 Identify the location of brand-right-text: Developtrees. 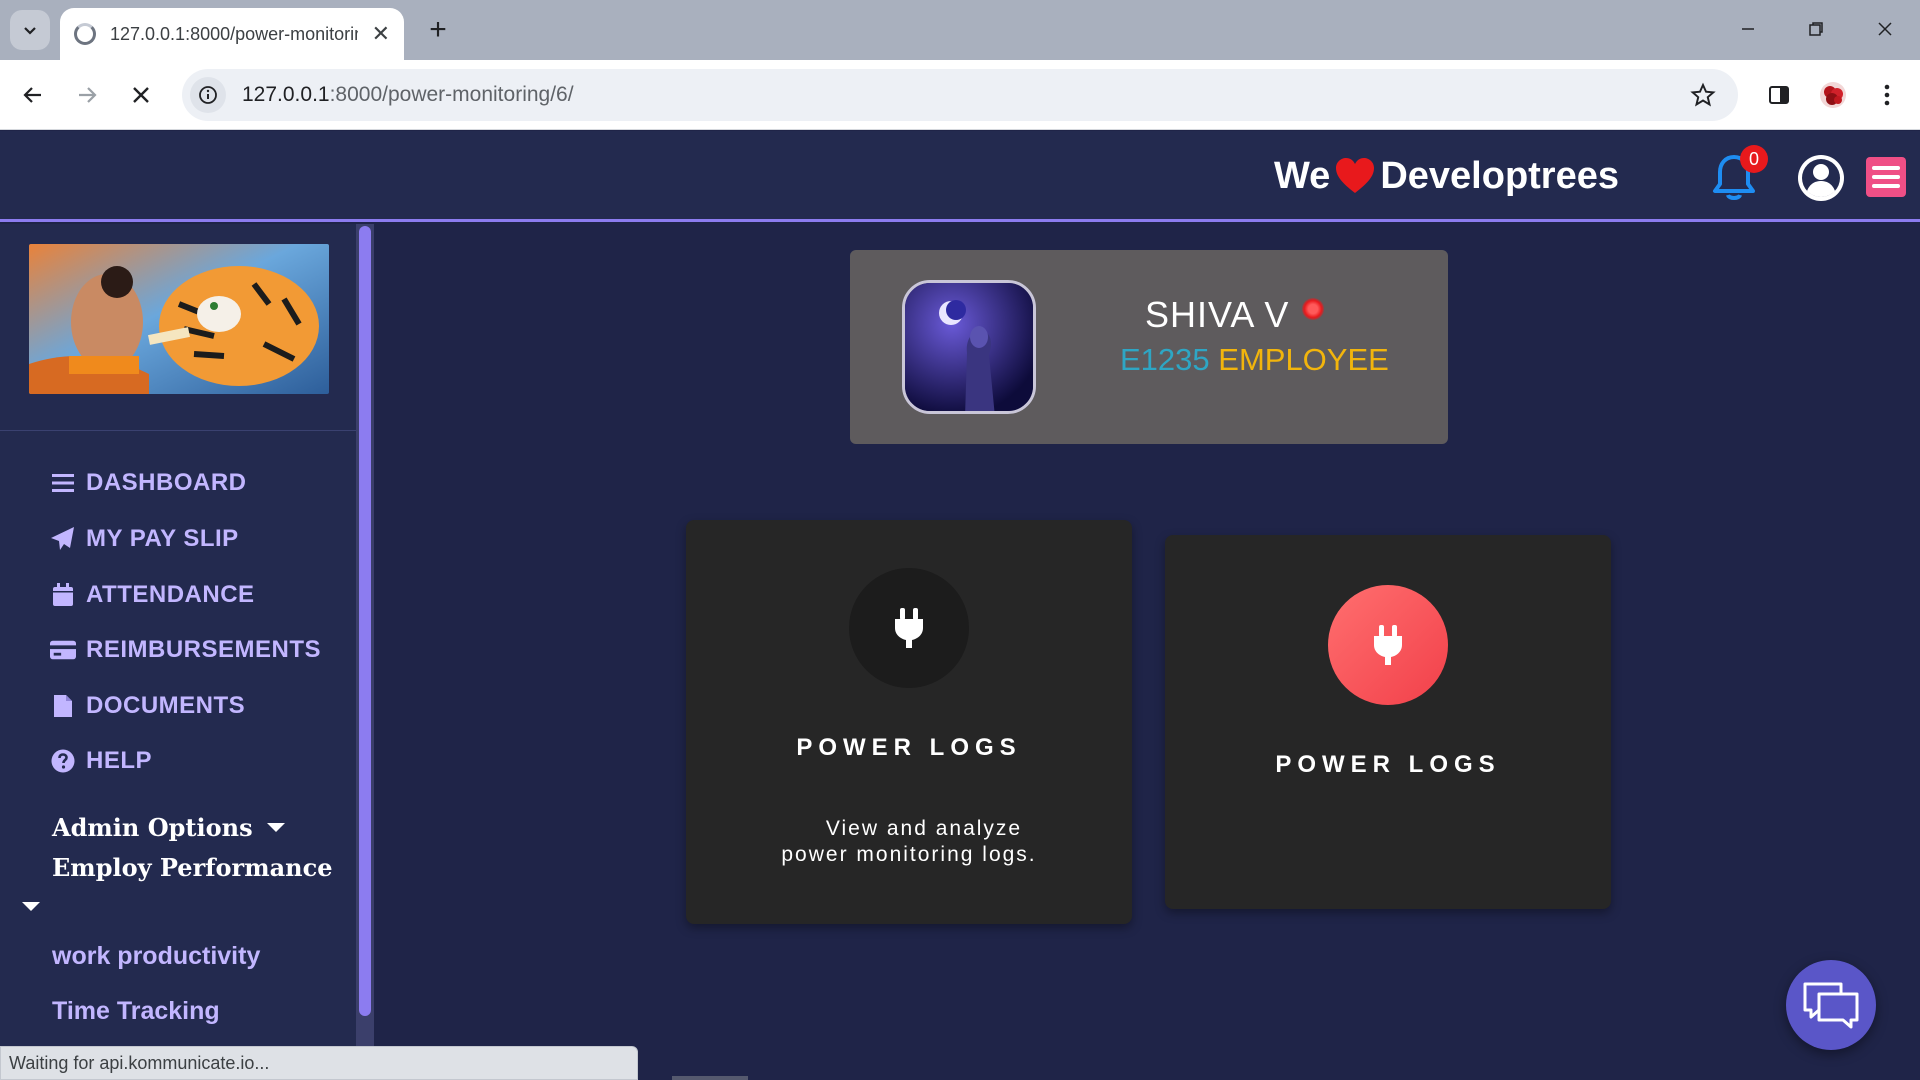
(1499, 175).